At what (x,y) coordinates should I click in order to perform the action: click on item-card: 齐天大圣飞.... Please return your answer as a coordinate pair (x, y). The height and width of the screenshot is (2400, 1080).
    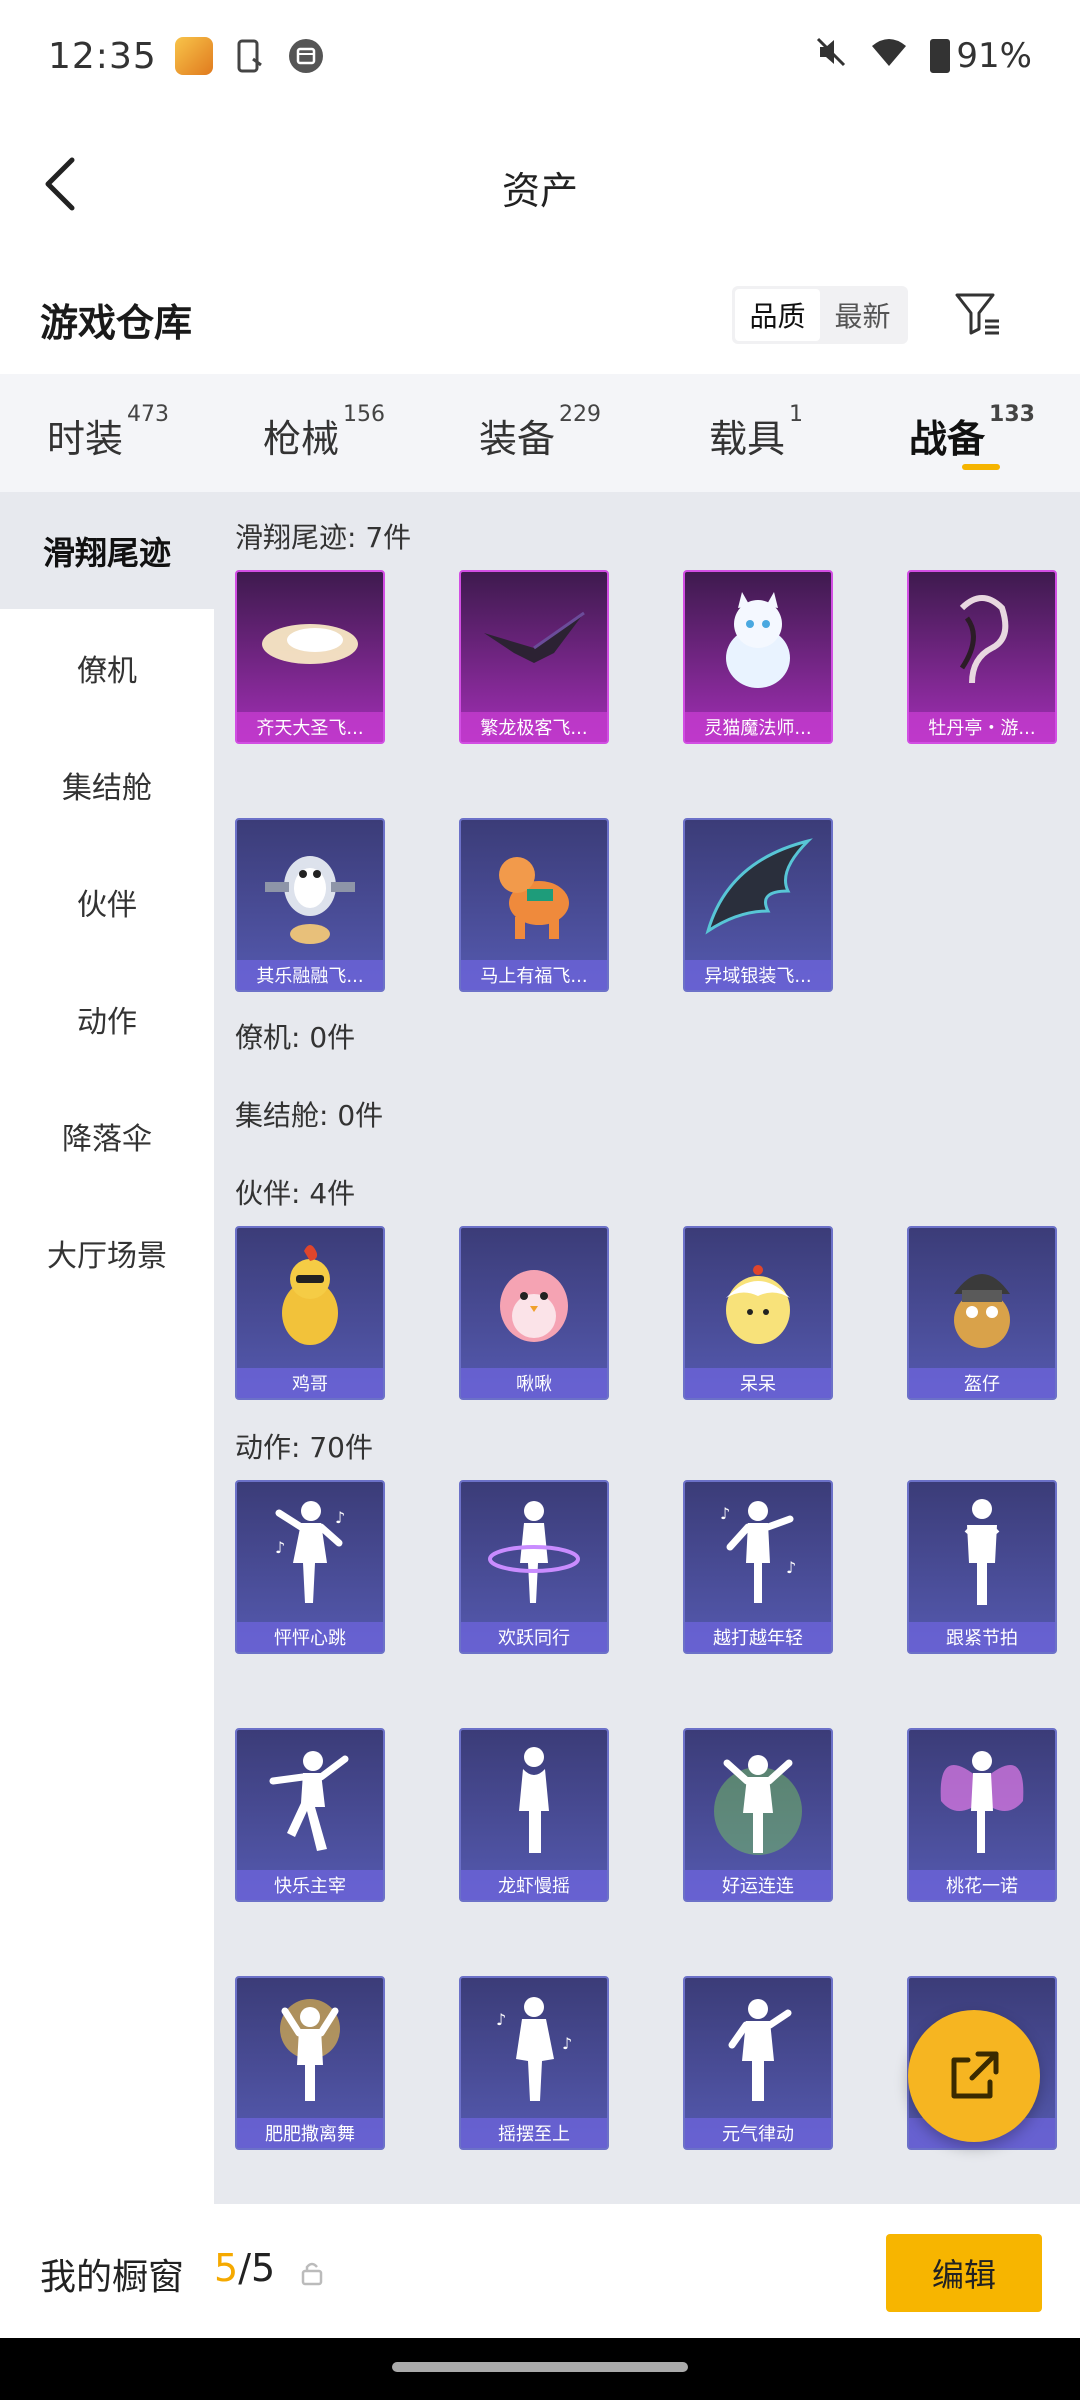
    Looking at the image, I should click on (310, 657).